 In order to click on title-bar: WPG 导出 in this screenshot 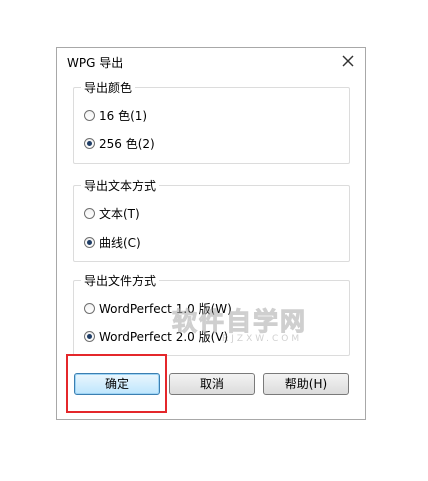, I will do `click(211, 61)`.